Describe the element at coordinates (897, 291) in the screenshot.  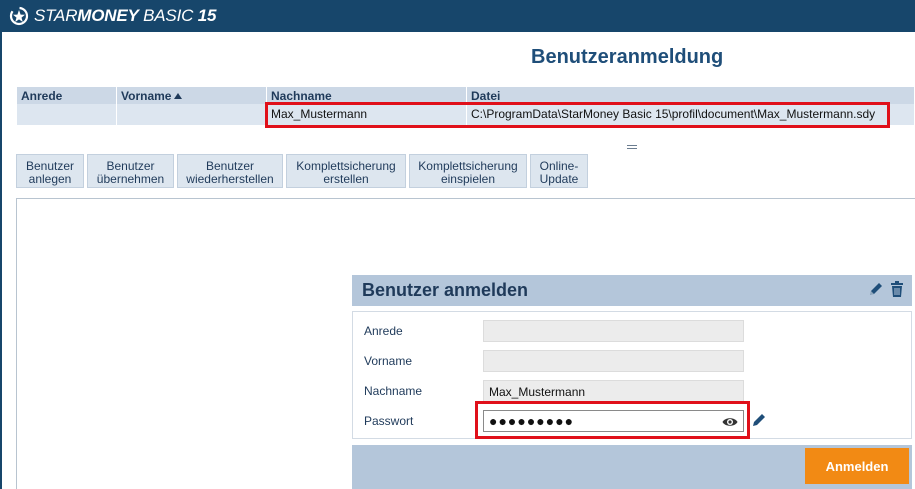
I see `trash-icon` at that location.